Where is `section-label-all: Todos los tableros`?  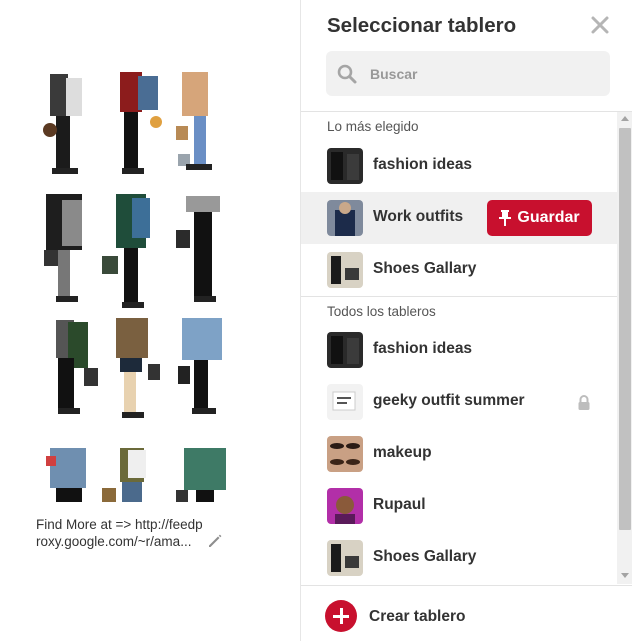
section-label-all: Todos los tableros is located at coordinates (459, 310).